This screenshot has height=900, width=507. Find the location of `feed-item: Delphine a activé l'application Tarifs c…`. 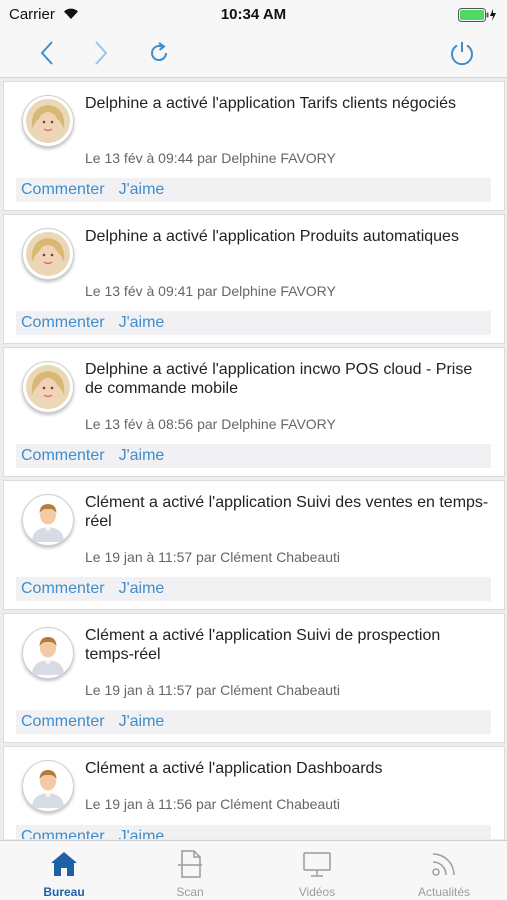

feed-item: Delphine a activé l'application Tarifs c… is located at coordinates (254, 146).